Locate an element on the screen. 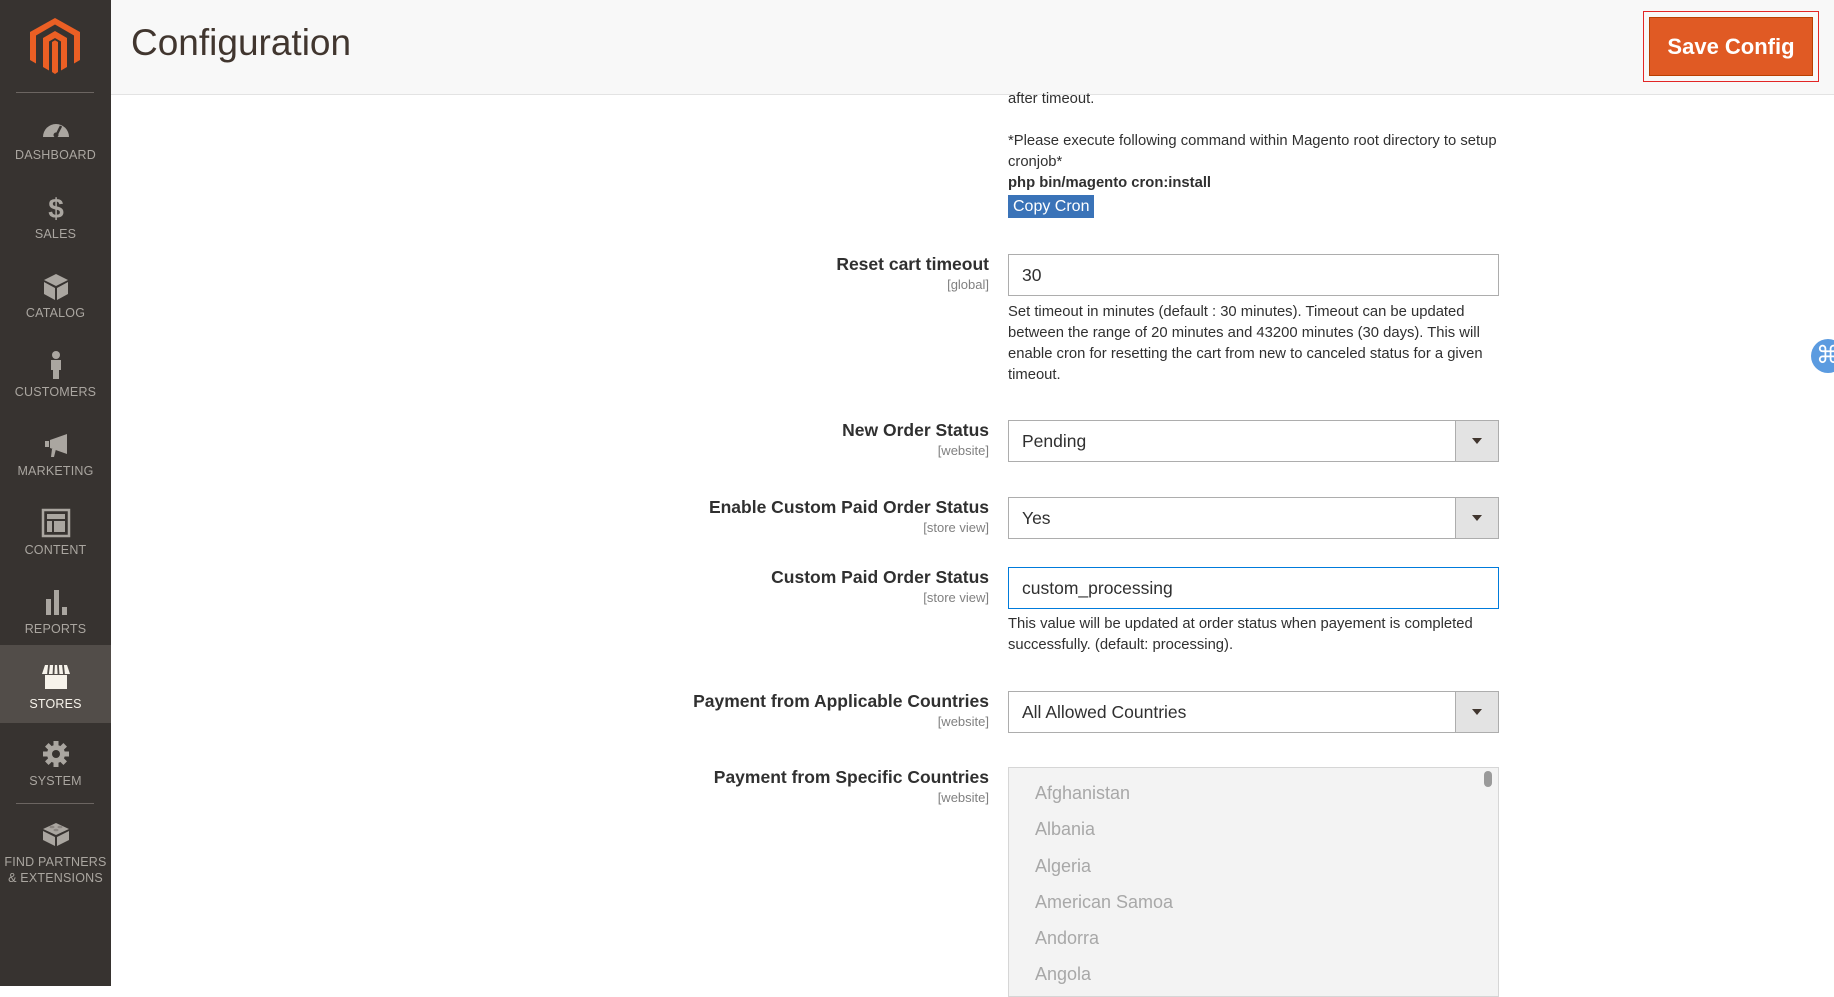 The image size is (1834, 997). save-config-highlight: Save Config is located at coordinates (1731, 46).